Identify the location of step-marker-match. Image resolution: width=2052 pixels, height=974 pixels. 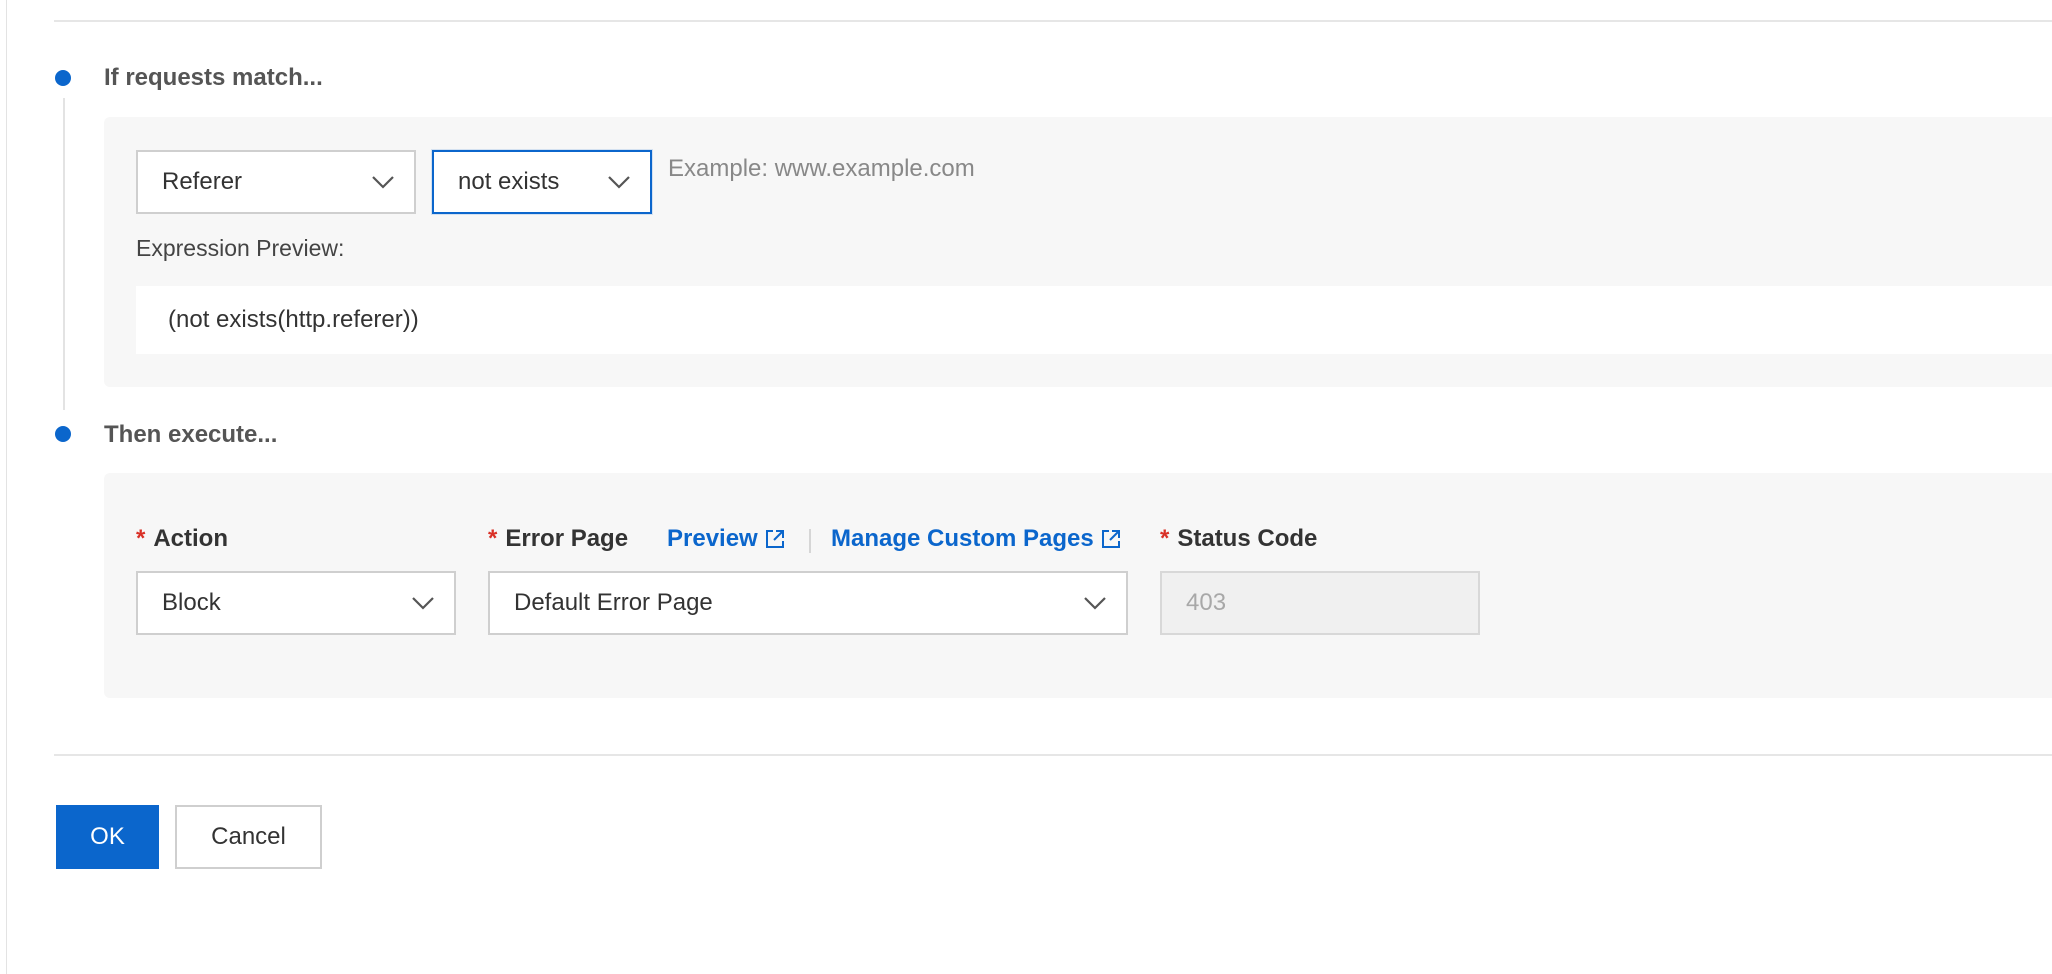
(63, 78).